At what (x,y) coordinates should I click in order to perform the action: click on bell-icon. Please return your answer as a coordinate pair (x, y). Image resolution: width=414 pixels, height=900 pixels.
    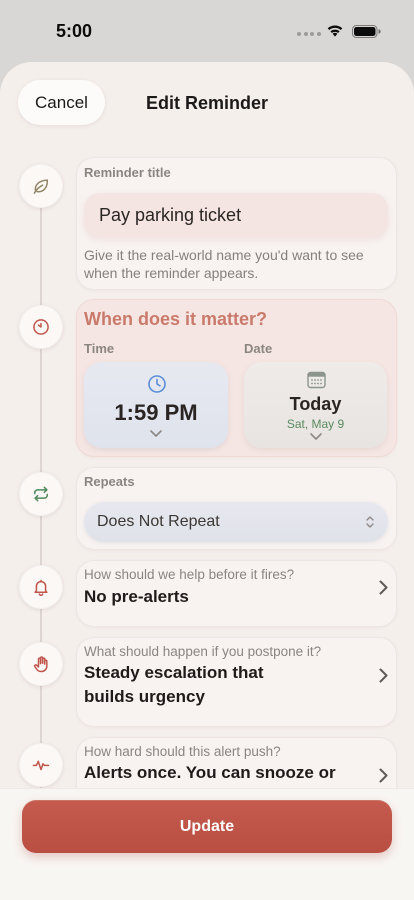
    Looking at the image, I should click on (41, 587).